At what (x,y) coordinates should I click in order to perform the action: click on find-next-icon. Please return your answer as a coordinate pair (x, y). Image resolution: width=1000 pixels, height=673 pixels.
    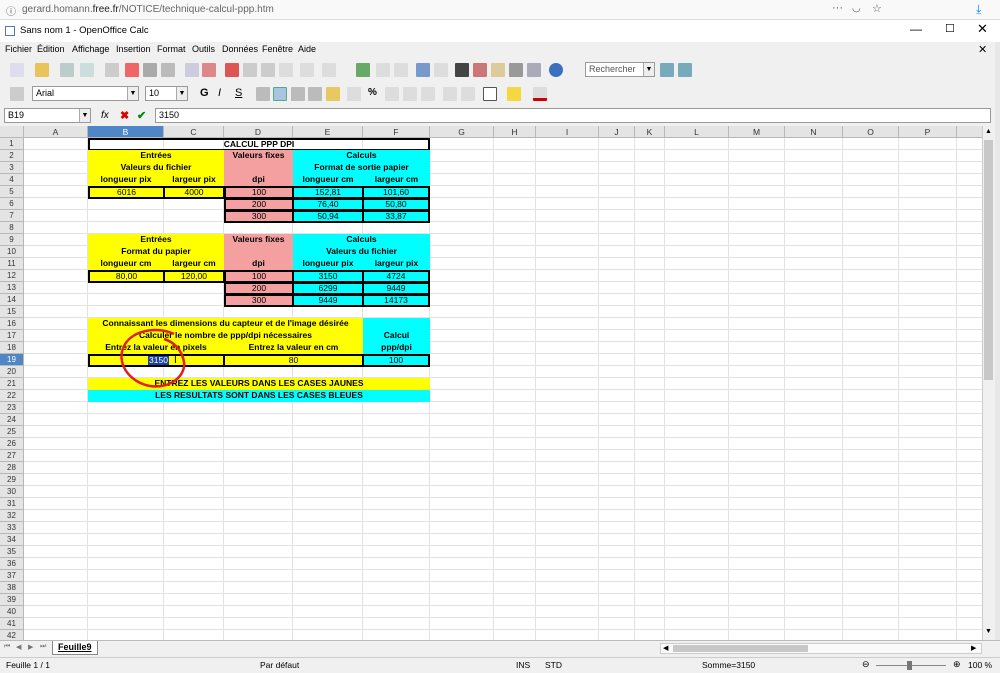
    Looking at the image, I should click on (667, 70).